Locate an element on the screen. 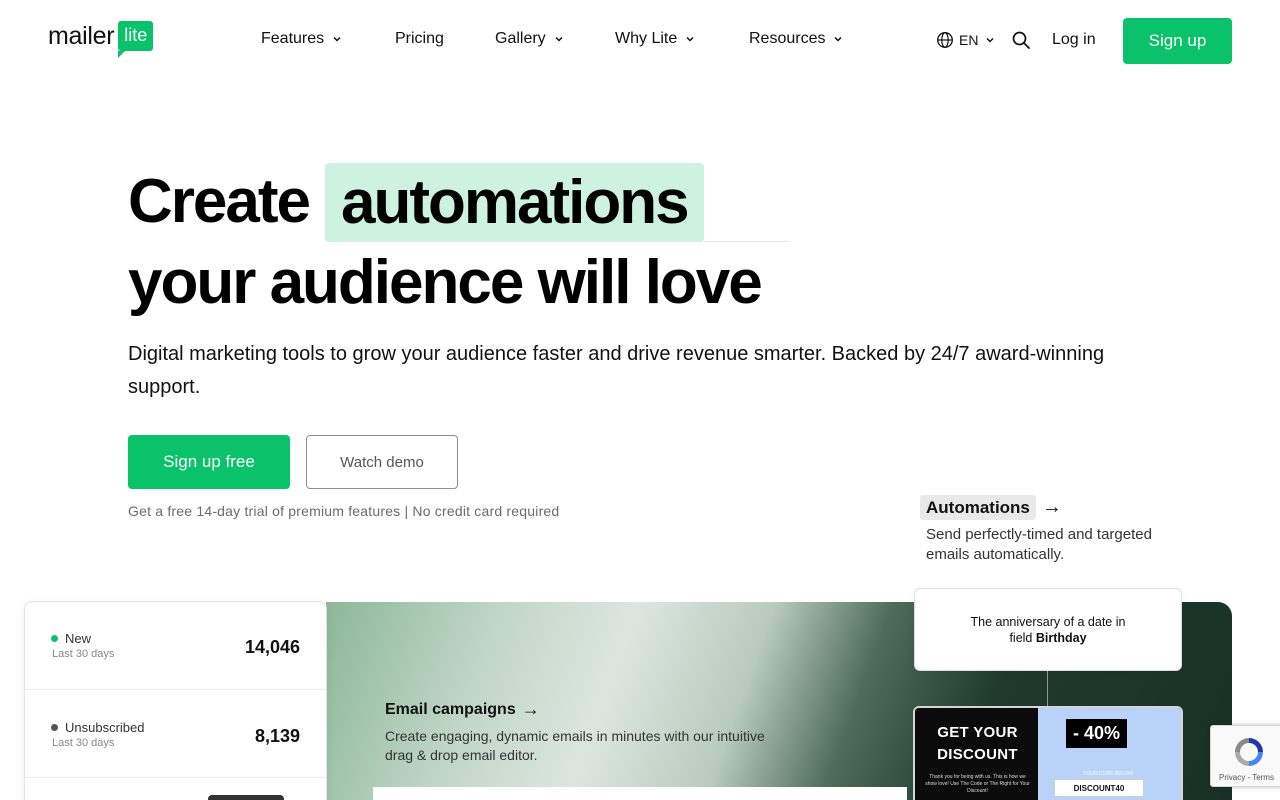 This screenshot has width=1280, height=800. hero-title-line2: your audience will love is located at coordinates (445, 282).